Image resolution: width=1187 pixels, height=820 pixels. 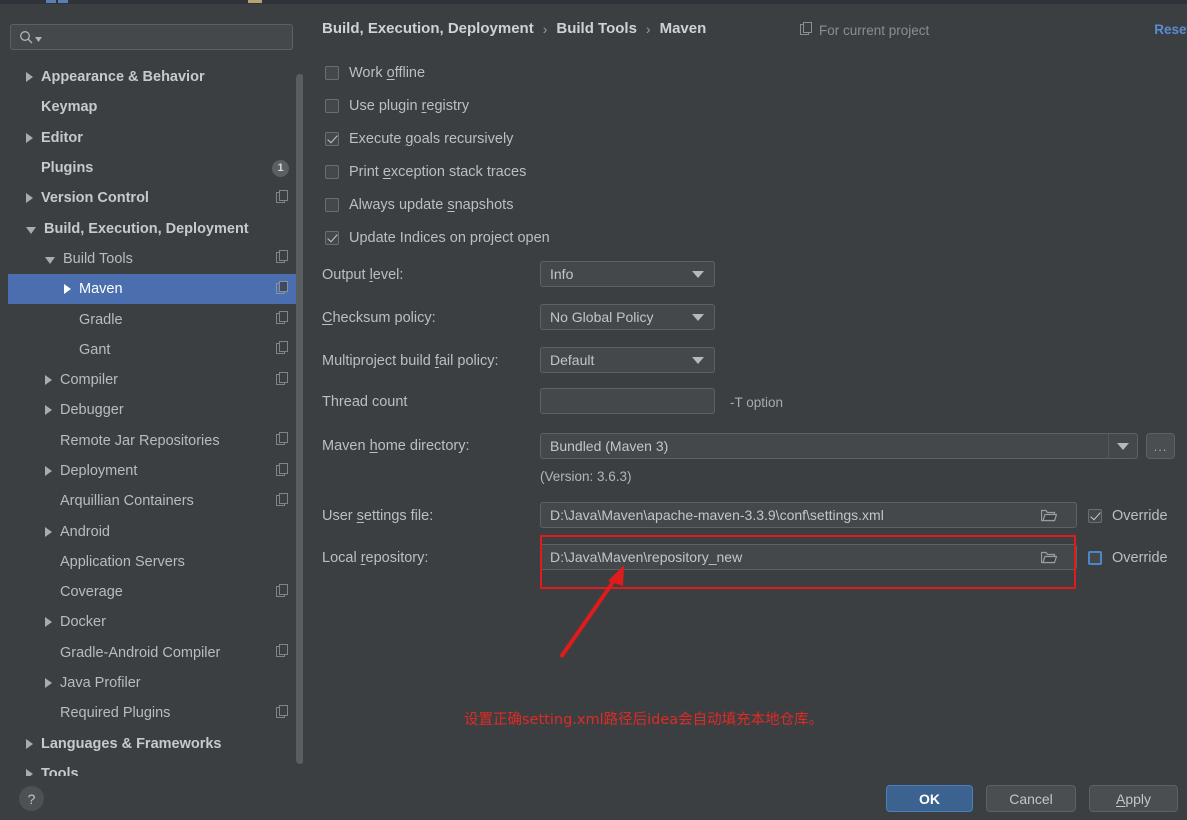 I want to click on breadcrumb-item-1: Build Tools, so click(x=596, y=28).